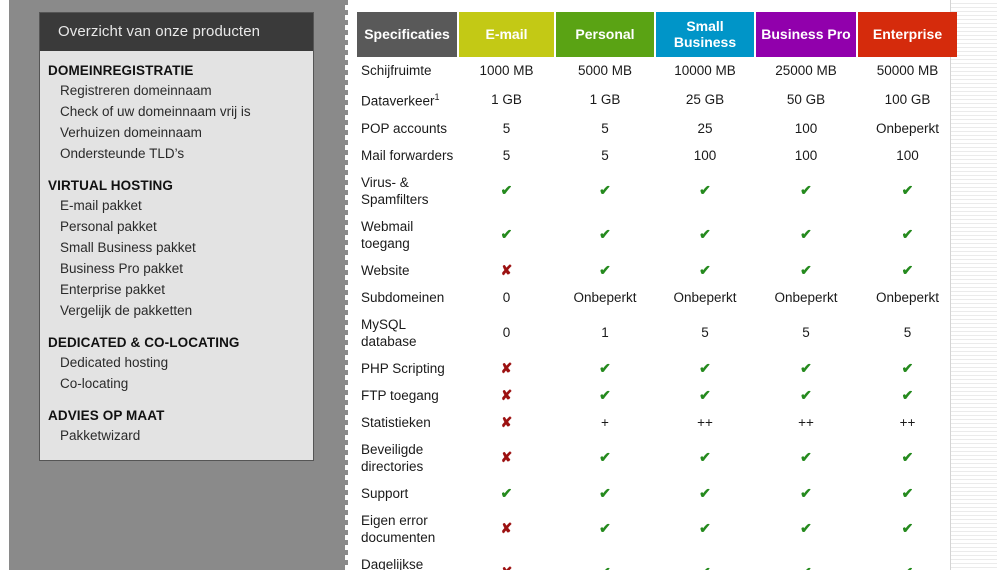  I want to click on cell-value: ++, so click(907, 422).